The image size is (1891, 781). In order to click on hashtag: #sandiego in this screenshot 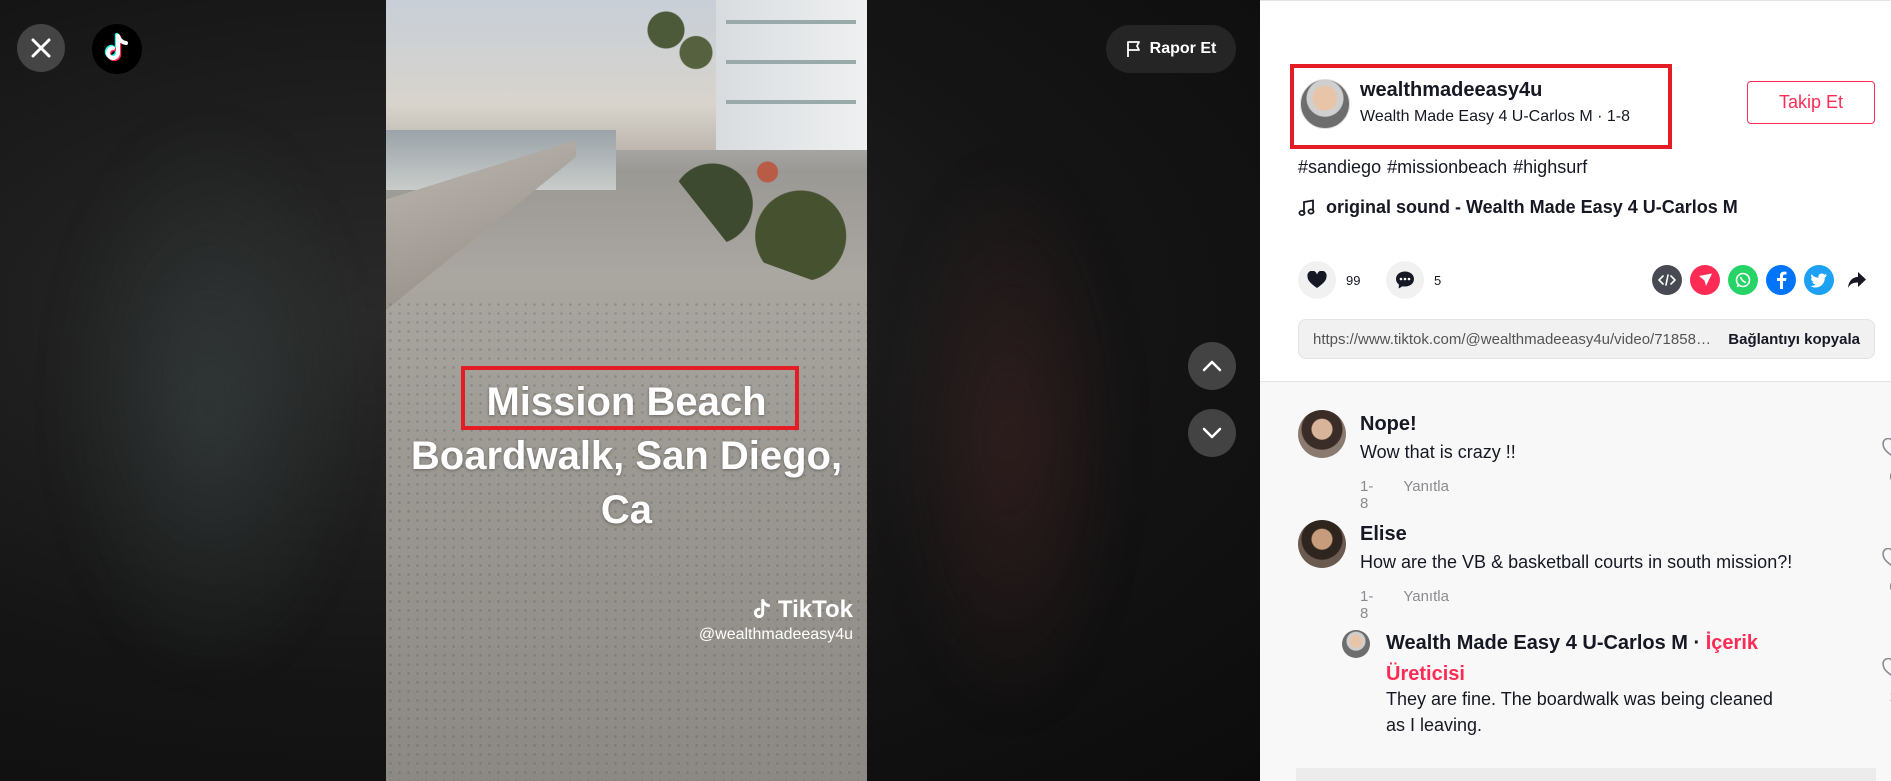, I will do `click(1339, 167)`.